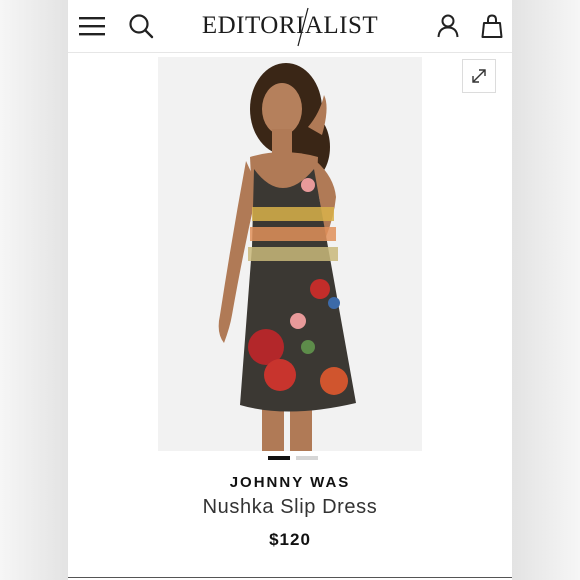  I want to click on logo-slash, so click(303, 27).